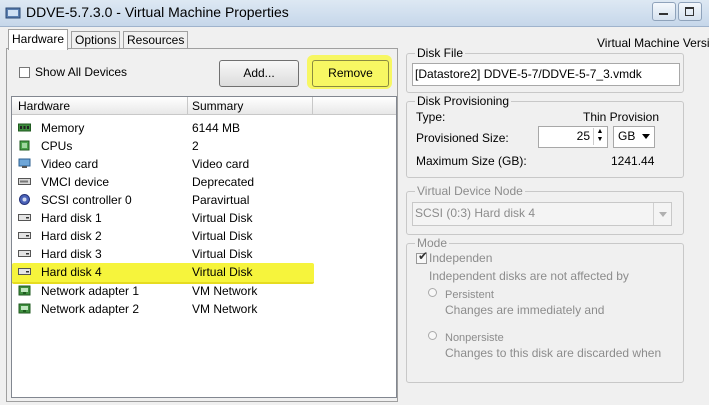  I want to click on table-row: Video card Video card, so click(204, 164).